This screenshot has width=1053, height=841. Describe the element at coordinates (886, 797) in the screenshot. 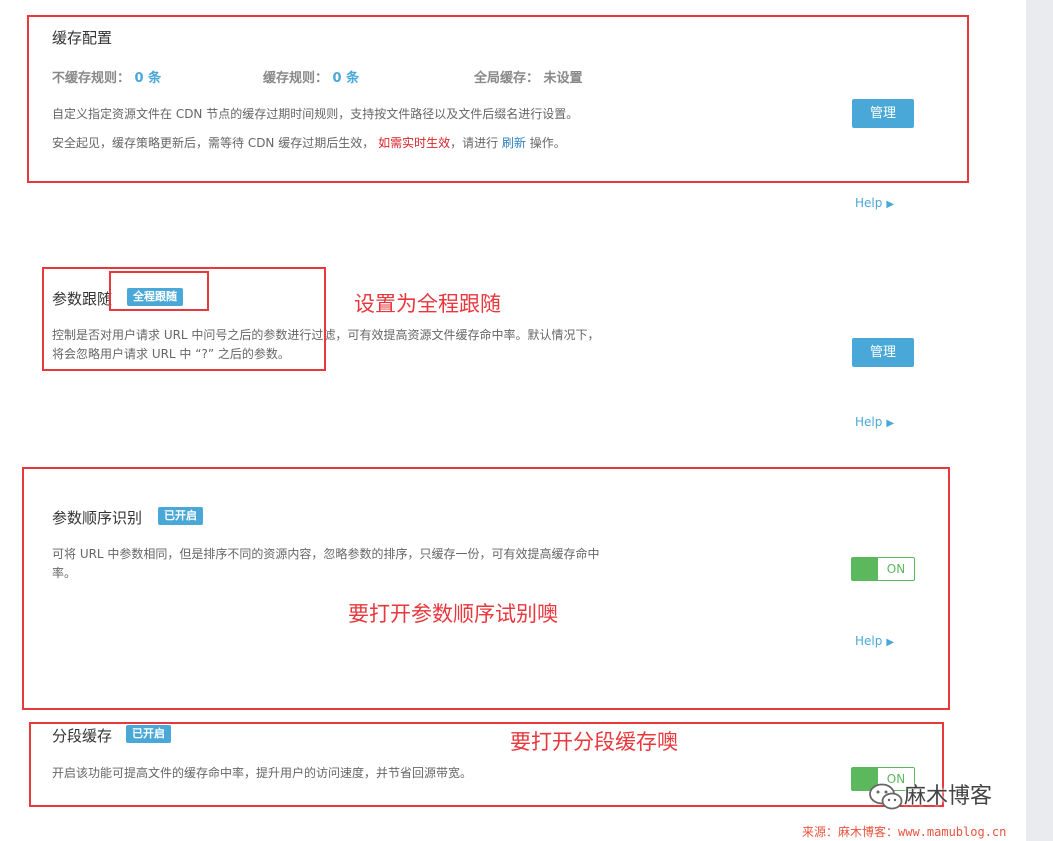

I see `wechat-icon` at that location.